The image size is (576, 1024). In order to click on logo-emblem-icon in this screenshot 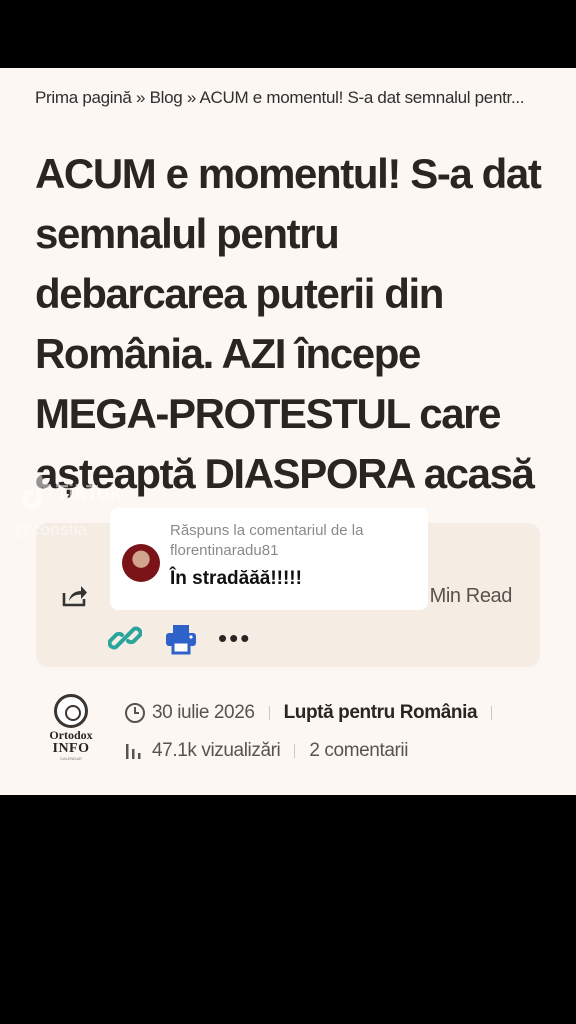, I will do `click(71, 711)`.